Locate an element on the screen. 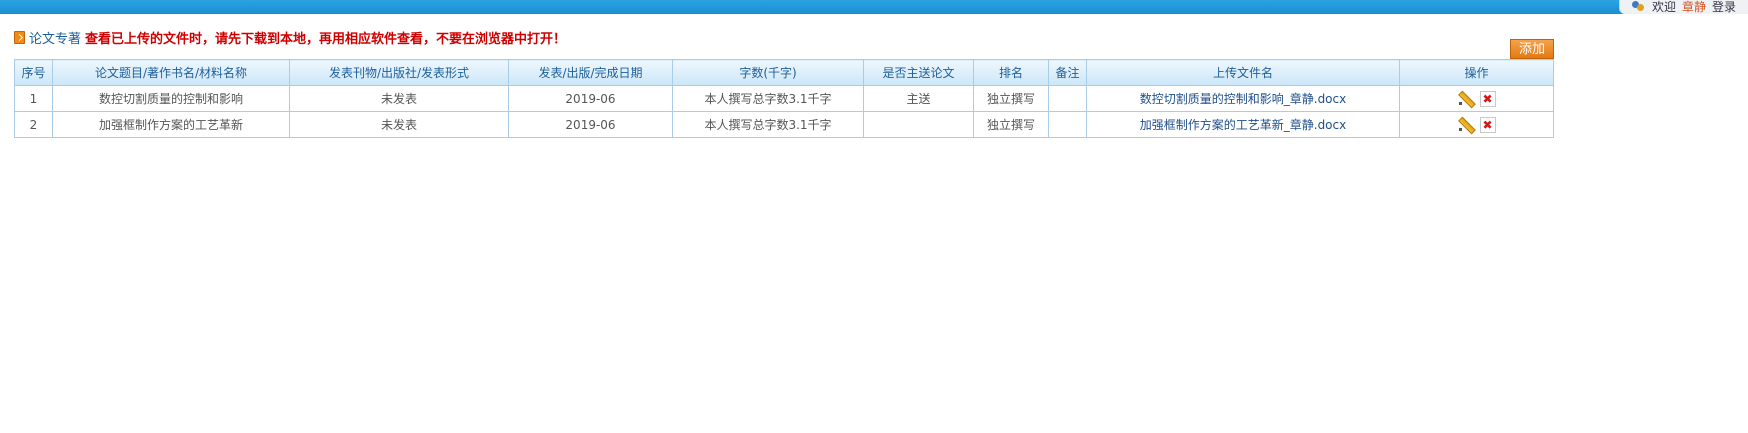 This screenshot has height=433, width=1748. col-header-title: 论文题目/著作书名/材料名称 is located at coordinates (171, 72).